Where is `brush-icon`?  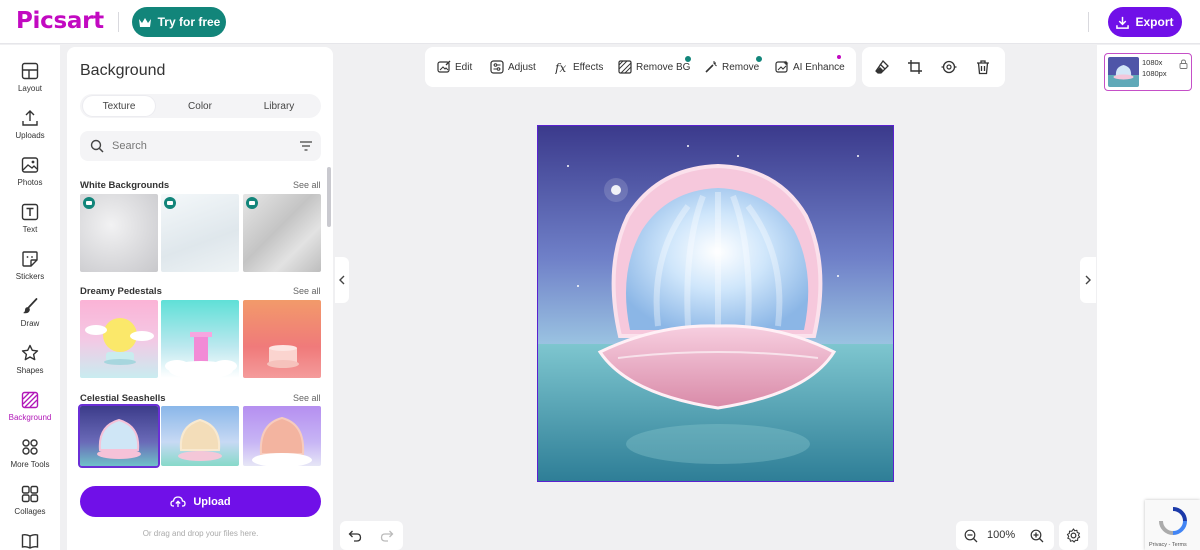 brush-icon is located at coordinates (30, 306).